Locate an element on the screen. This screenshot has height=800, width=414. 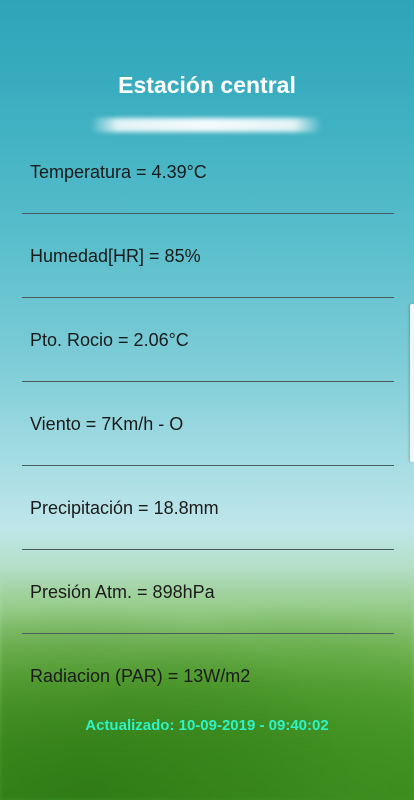
reading-text: Precipitación = 18.8mm is located at coordinates (124, 508).